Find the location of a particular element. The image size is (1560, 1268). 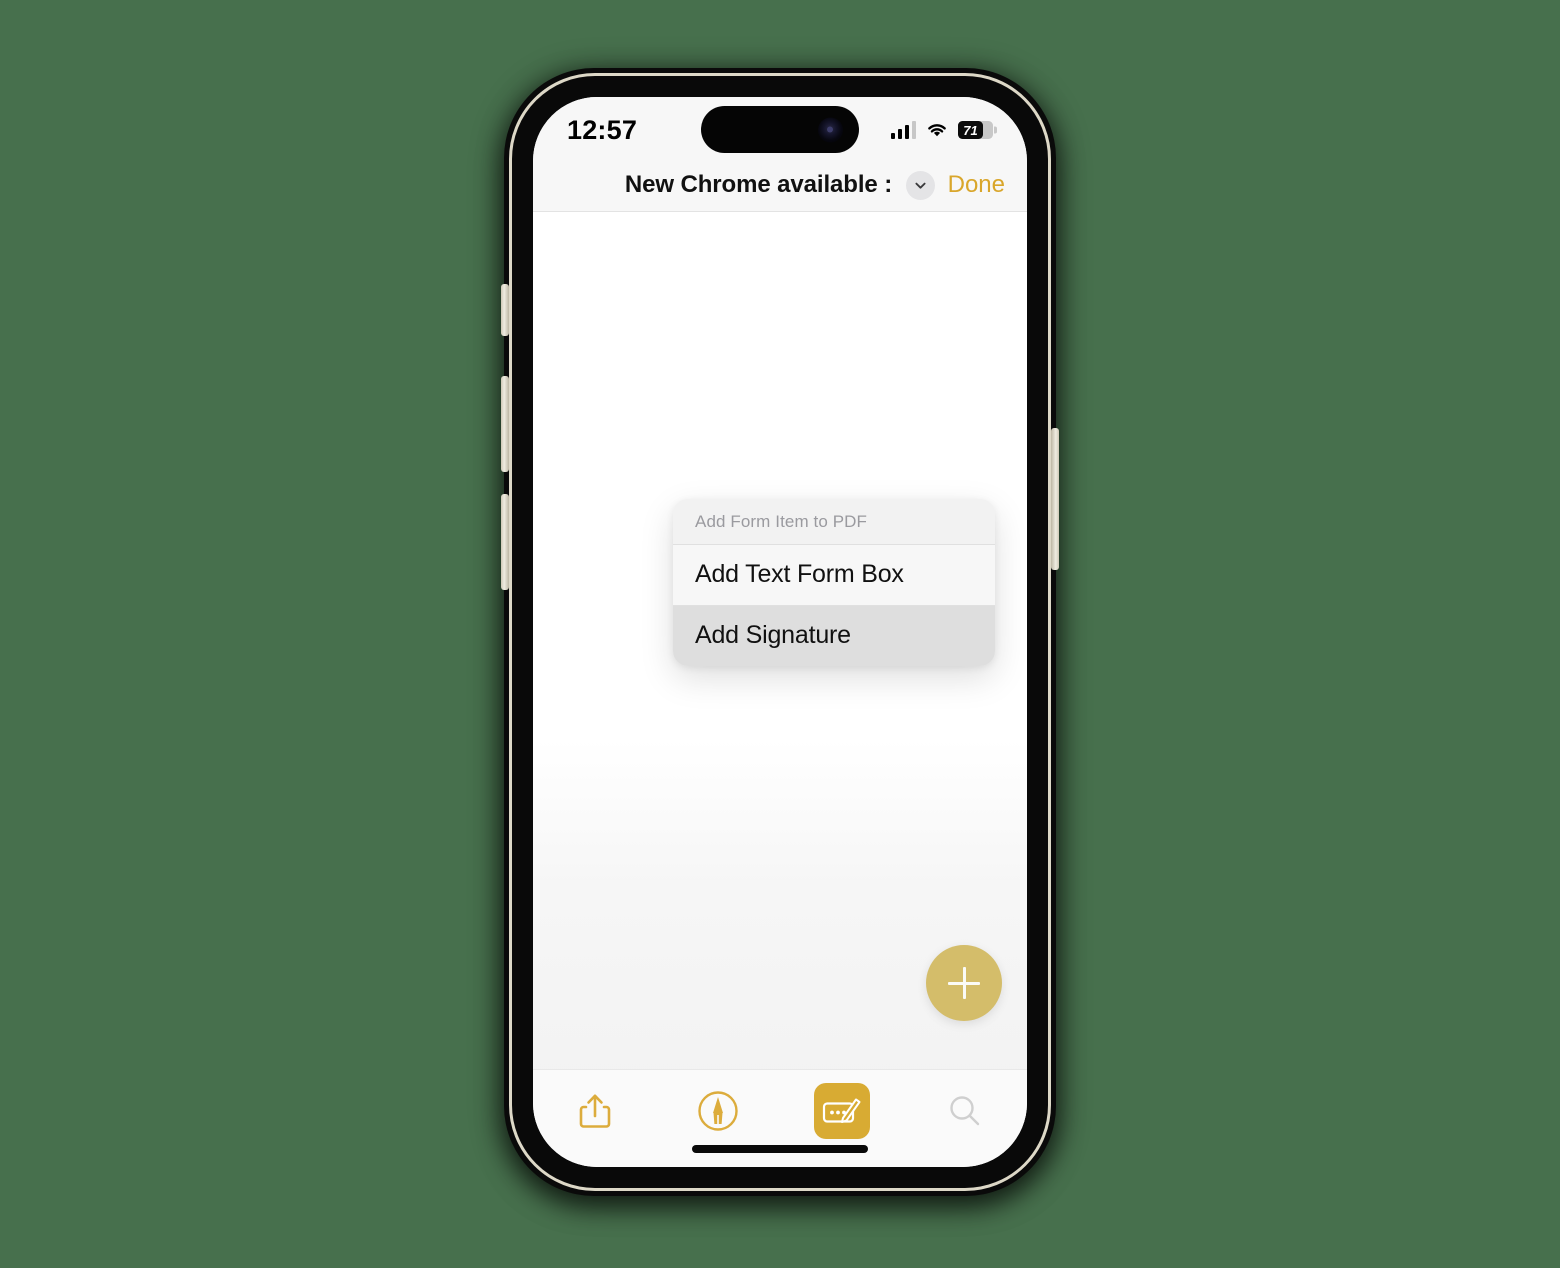

search-button is located at coordinates (966, 1111).